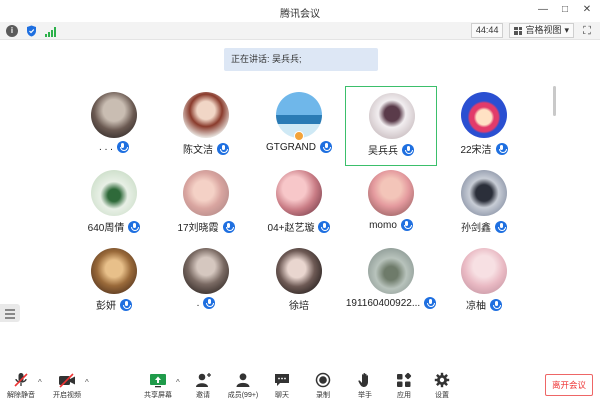  What do you see at coordinates (541, 30) in the screenshot?
I see `view-switcher: 宫格视图 ▾` at bounding box center [541, 30].